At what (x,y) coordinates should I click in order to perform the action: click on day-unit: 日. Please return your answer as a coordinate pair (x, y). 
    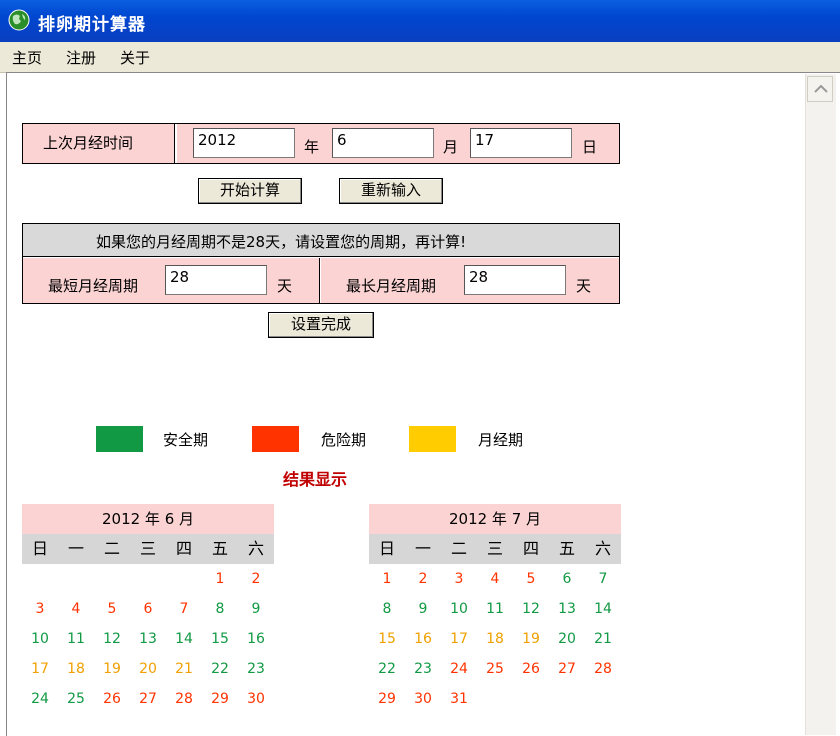
    Looking at the image, I should click on (590, 147).